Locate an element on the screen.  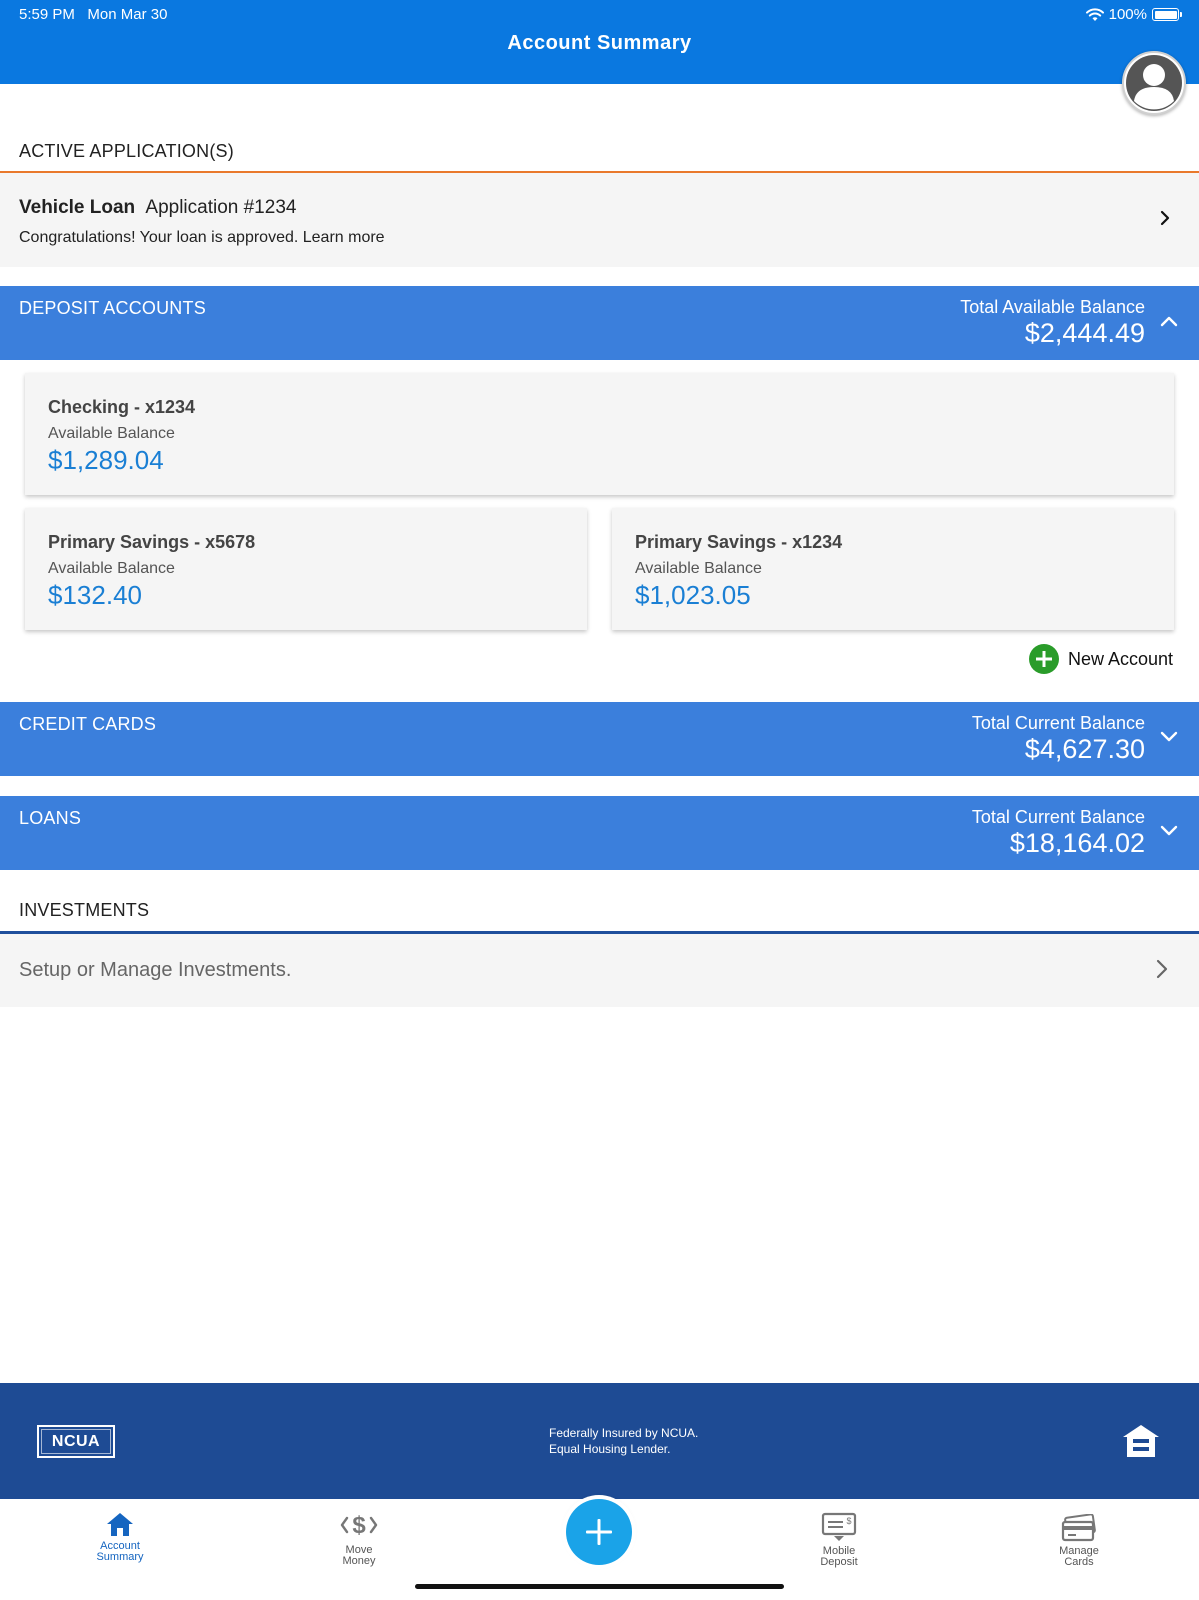
tab-account-summary: Account Summary is located at coordinates (120, 1531).